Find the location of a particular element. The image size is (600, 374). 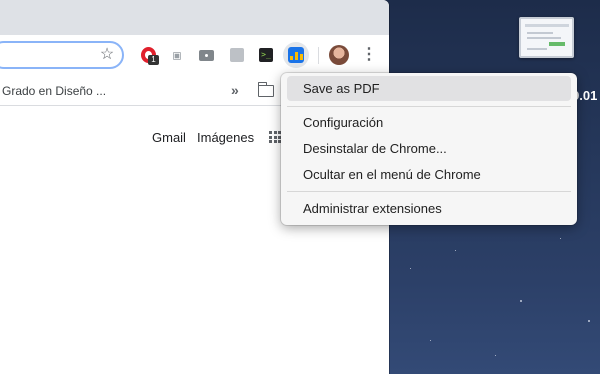

menu-item-administrar-extensiones: Administrar extensiones is located at coordinates (429, 208).